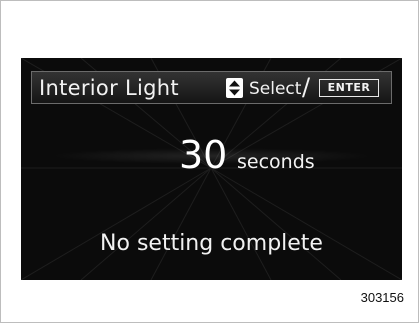 Image resolution: width=419 pixels, height=323 pixels. I want to click on select-hint: Select, so click(275, 89).